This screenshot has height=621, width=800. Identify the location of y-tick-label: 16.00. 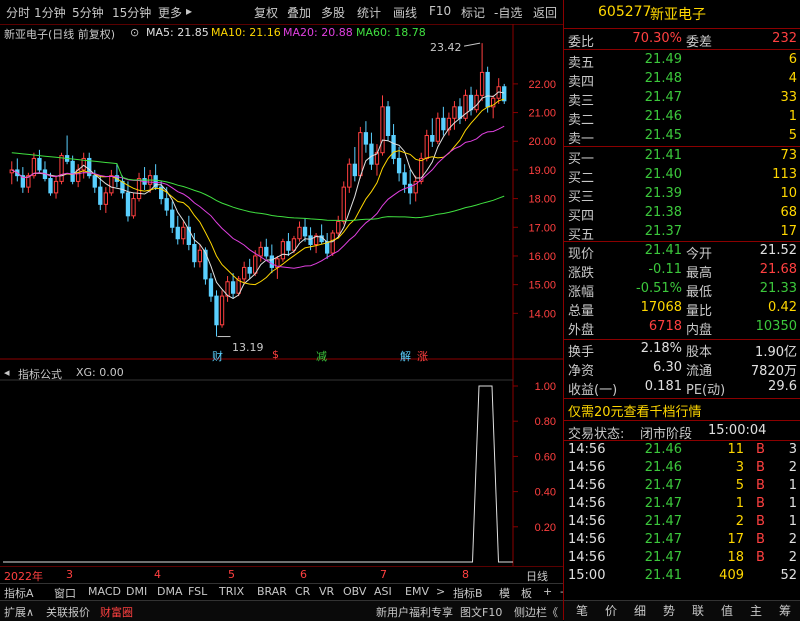
(542, 257).